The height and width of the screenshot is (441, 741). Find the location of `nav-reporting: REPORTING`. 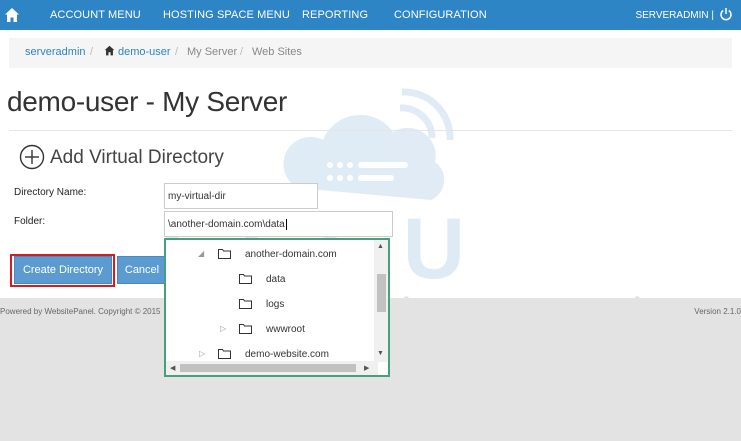

nav-reporting: REPORTING is located at coordinates (335, 15).